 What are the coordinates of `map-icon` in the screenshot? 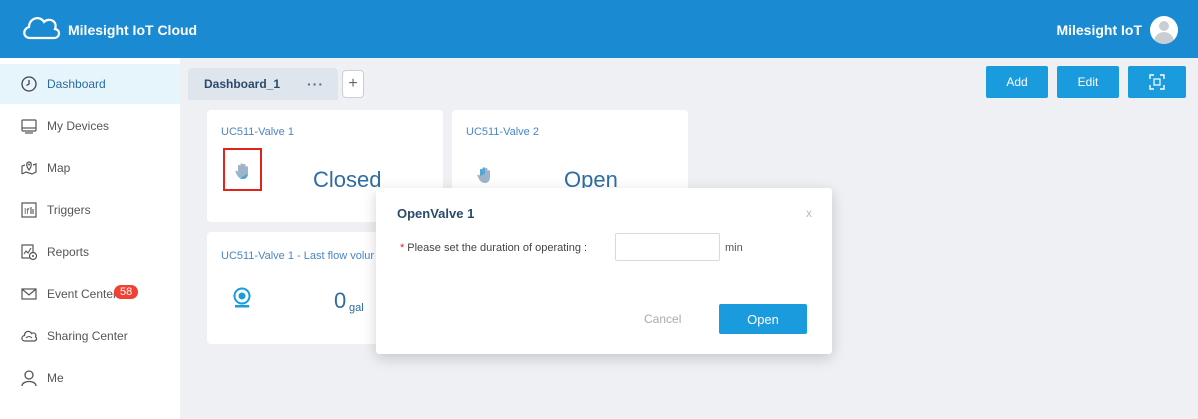 It's located at (29, 168).